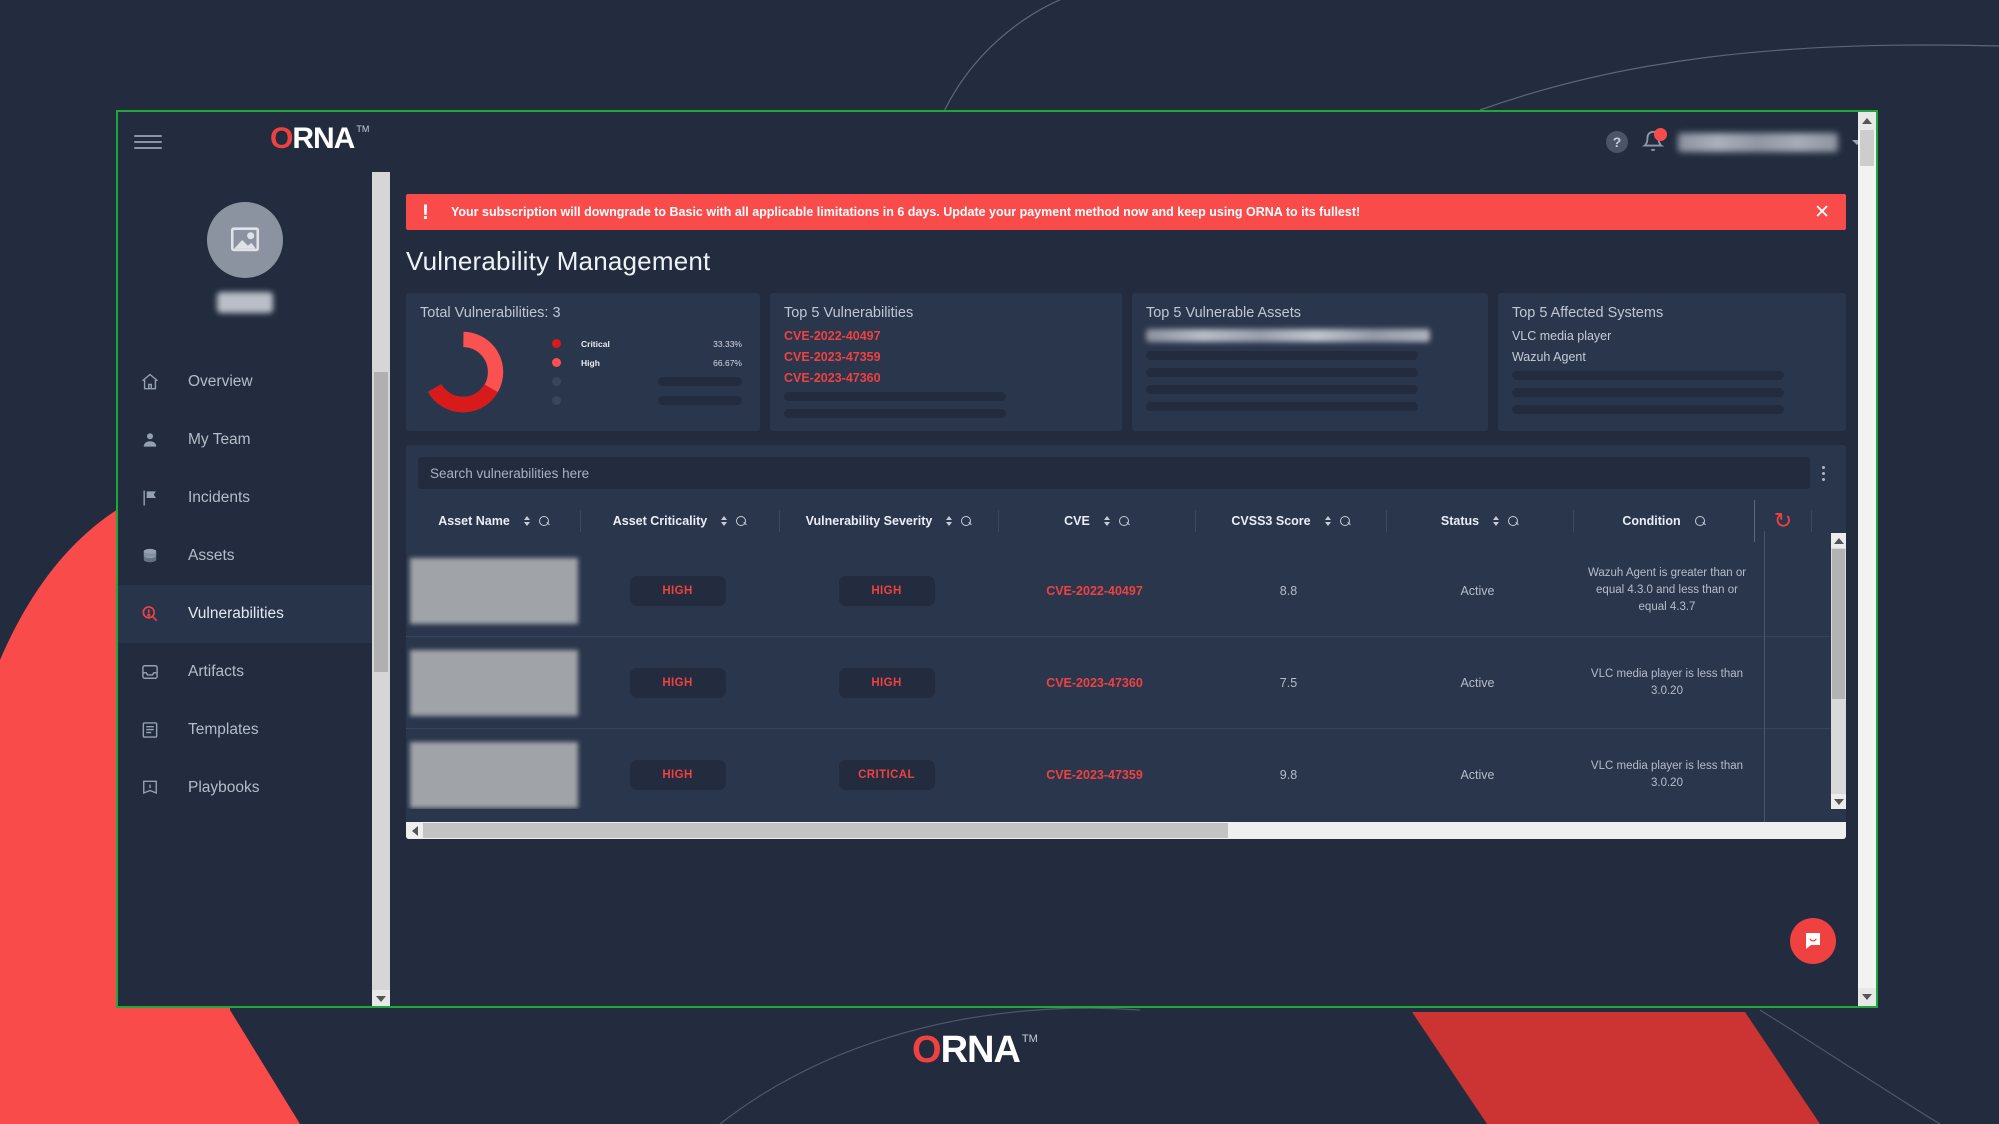  I want to click on top-vuln-item: CVE-2023-47359, so click(946, 357).